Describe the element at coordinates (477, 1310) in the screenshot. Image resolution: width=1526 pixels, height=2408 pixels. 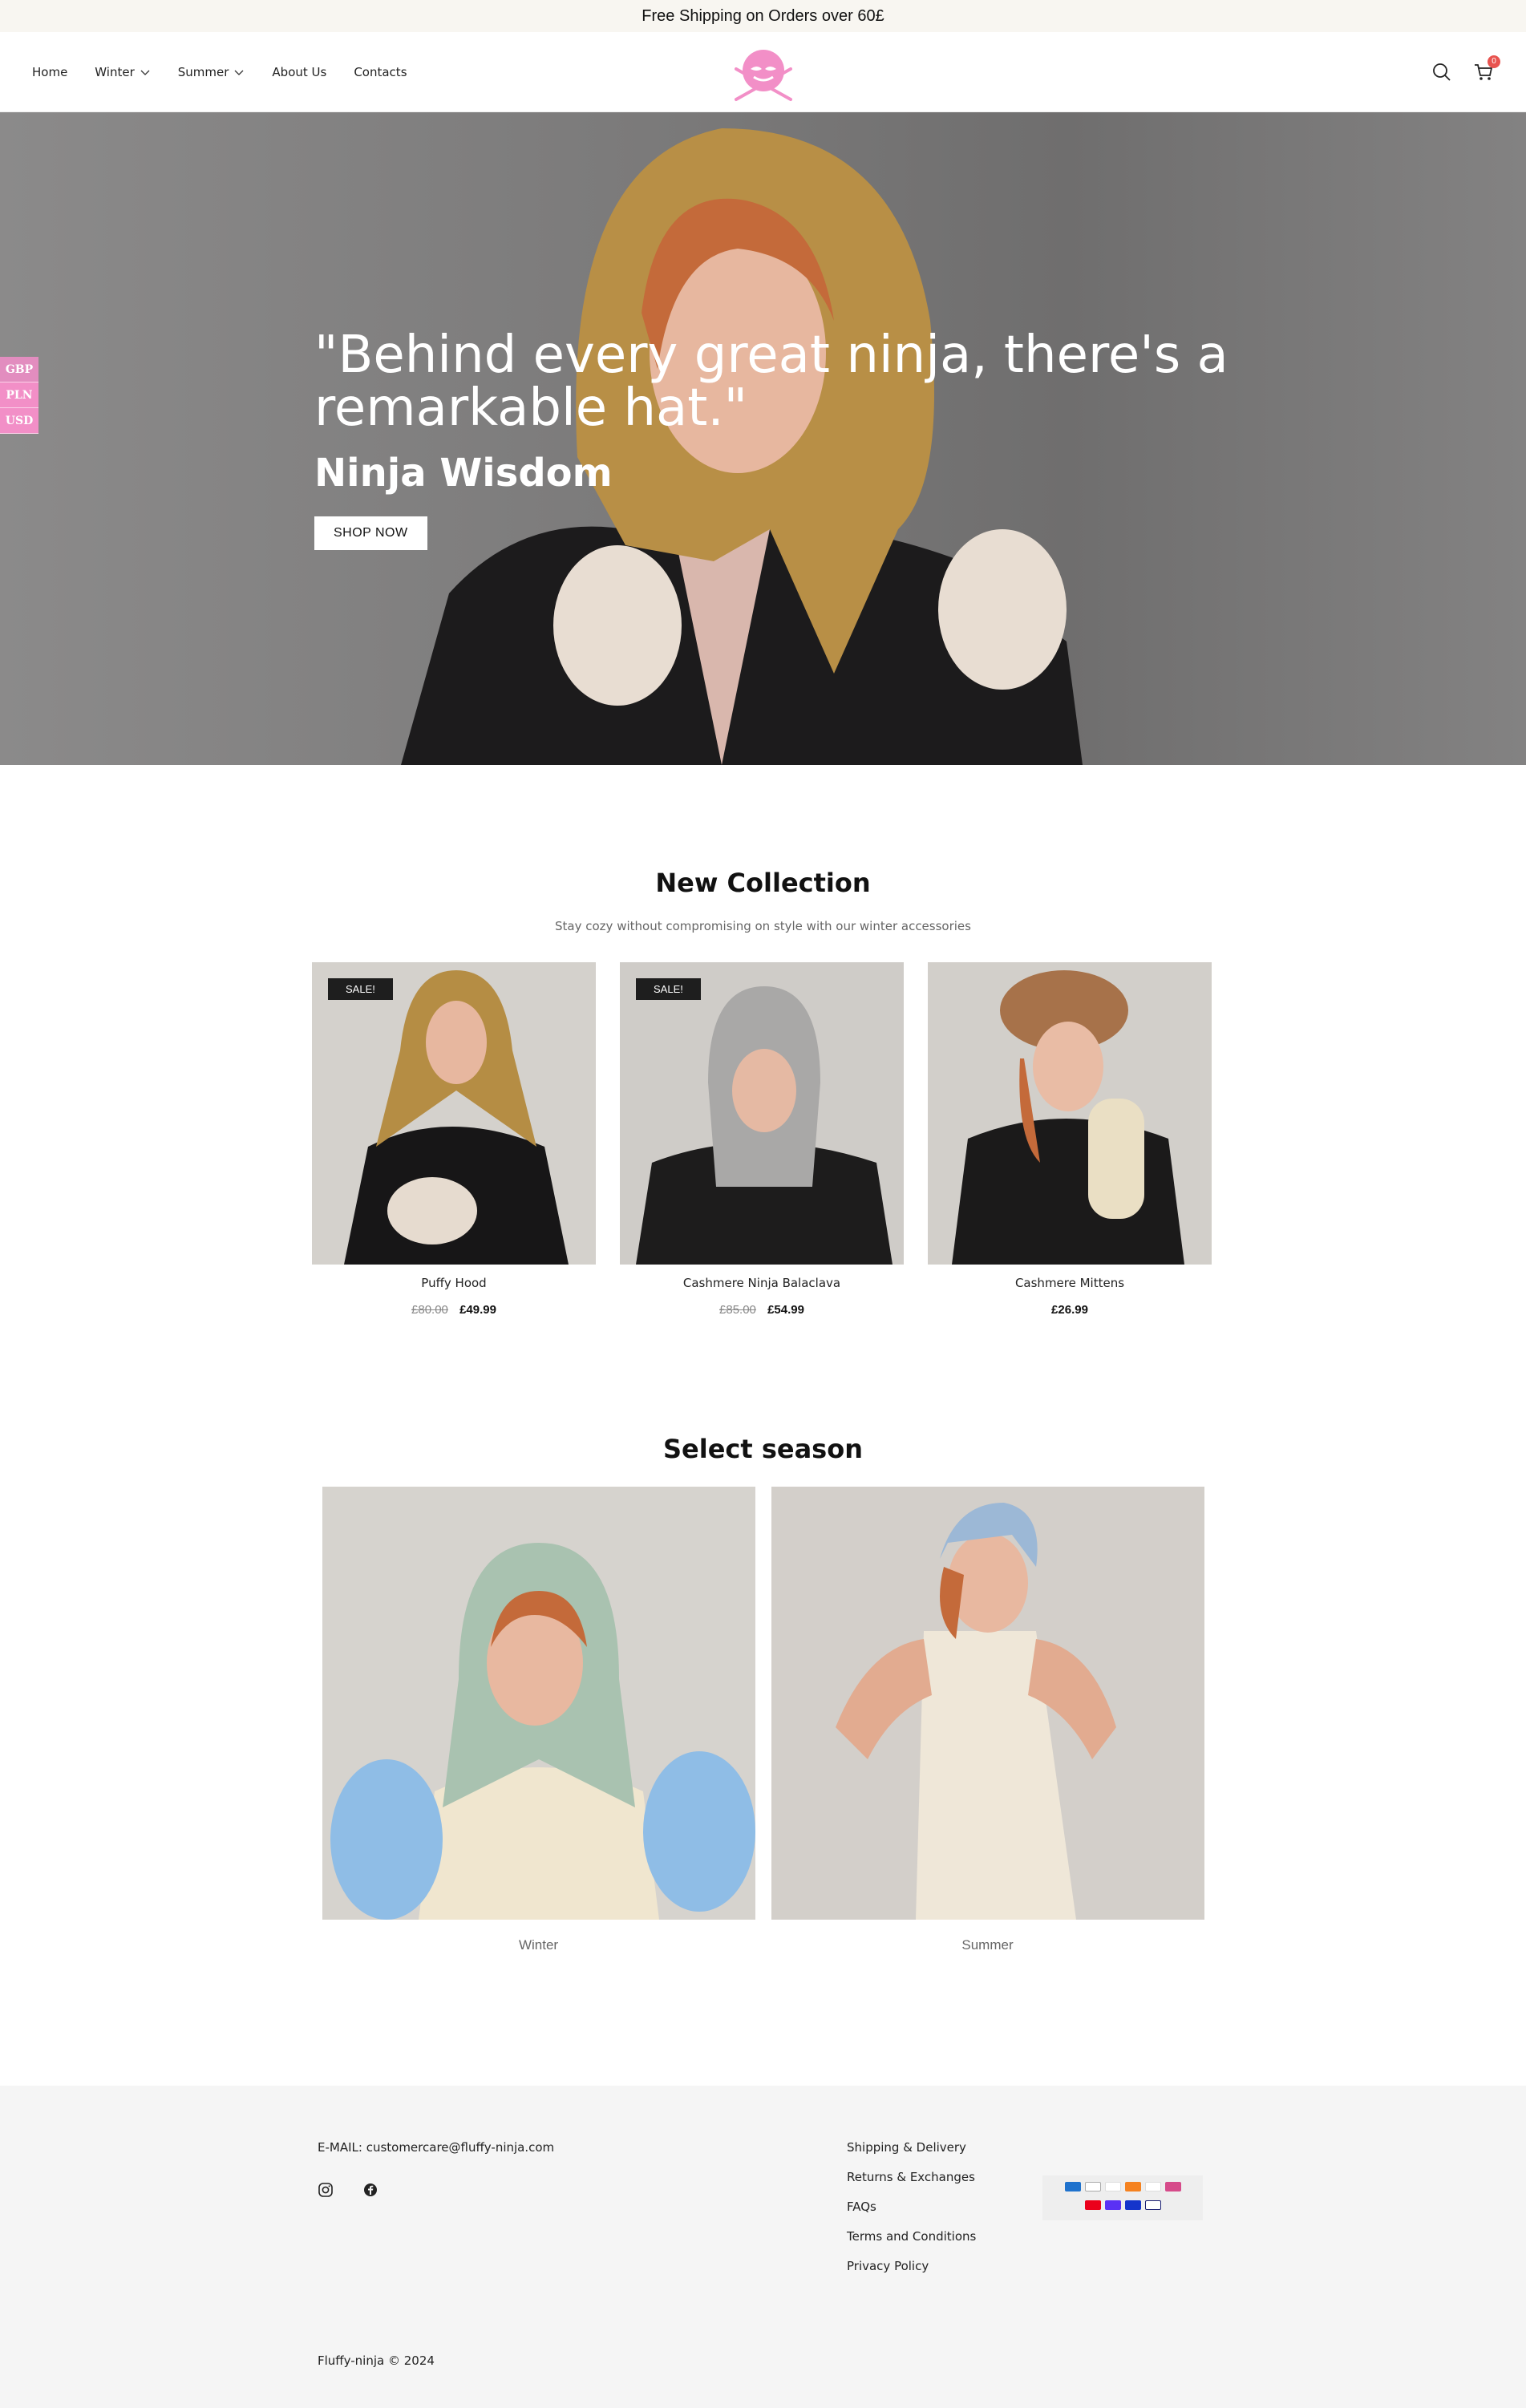
I see `sale-price: £49.99` at that location.